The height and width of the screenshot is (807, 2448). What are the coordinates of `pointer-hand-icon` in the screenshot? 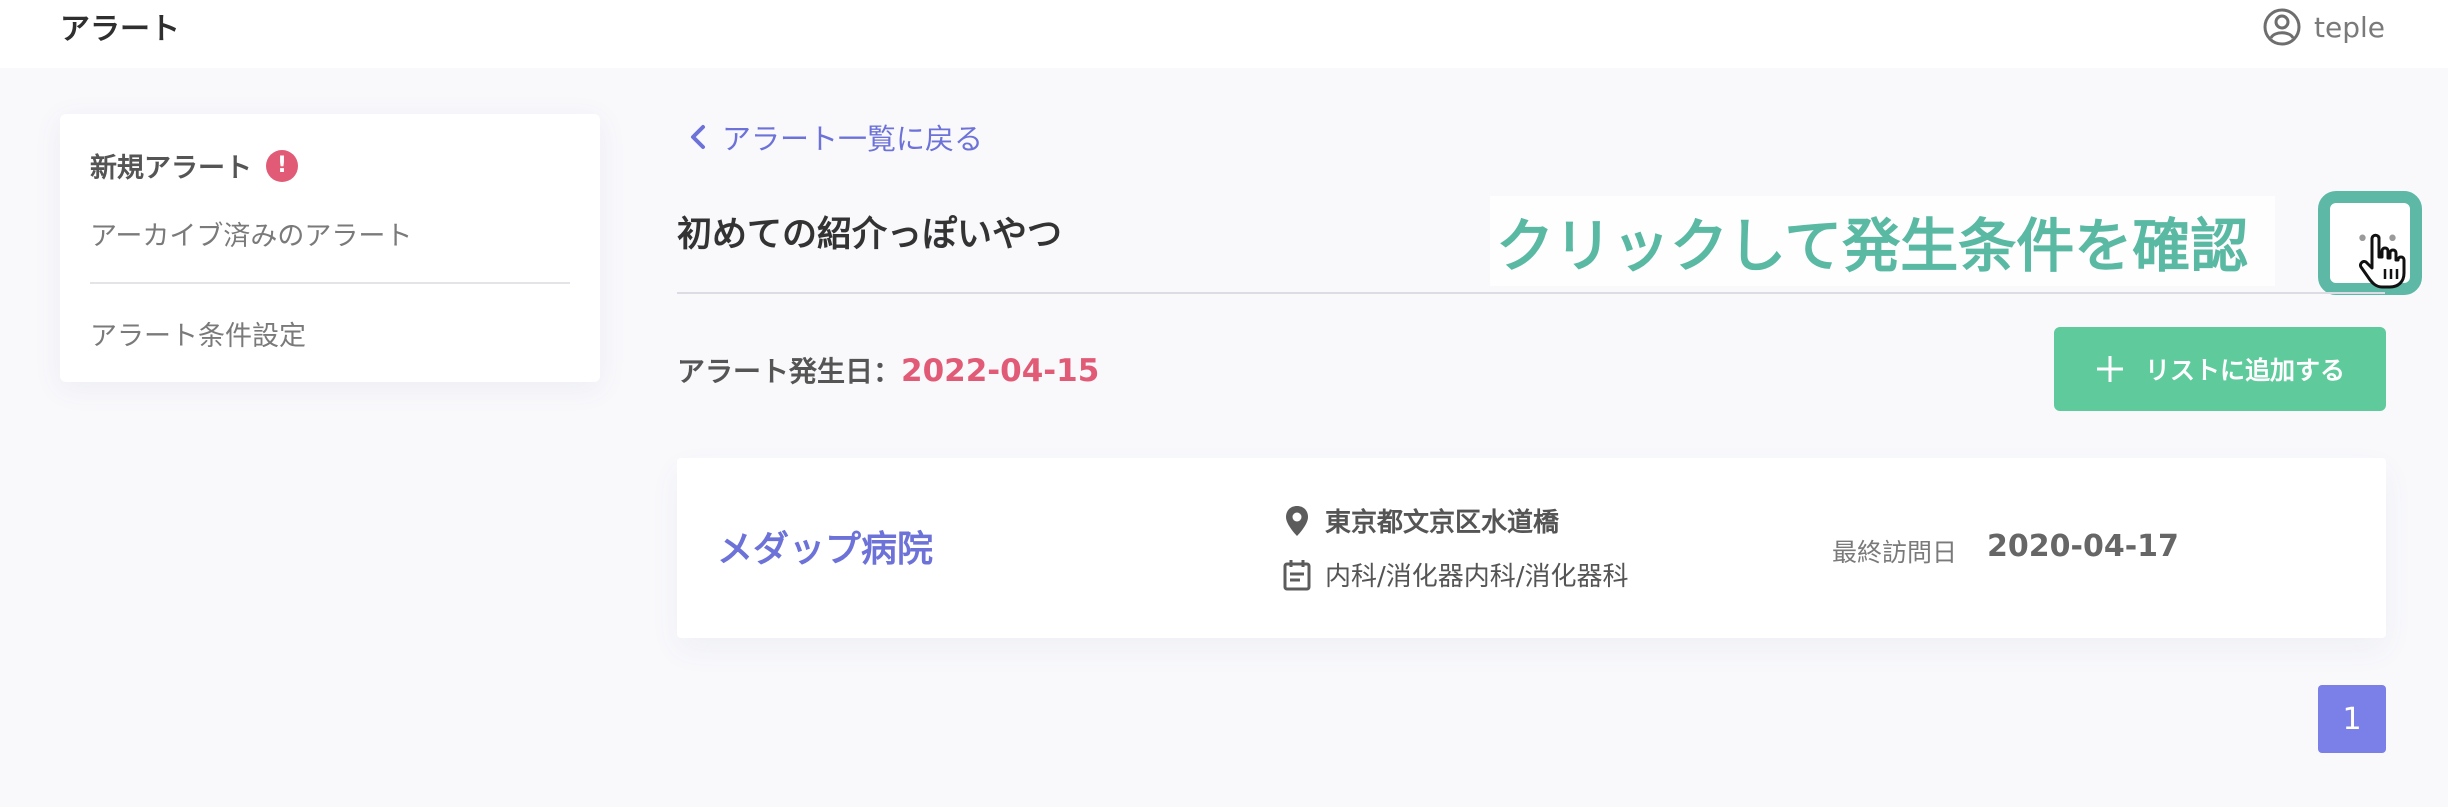 It's located at (2382, 261).